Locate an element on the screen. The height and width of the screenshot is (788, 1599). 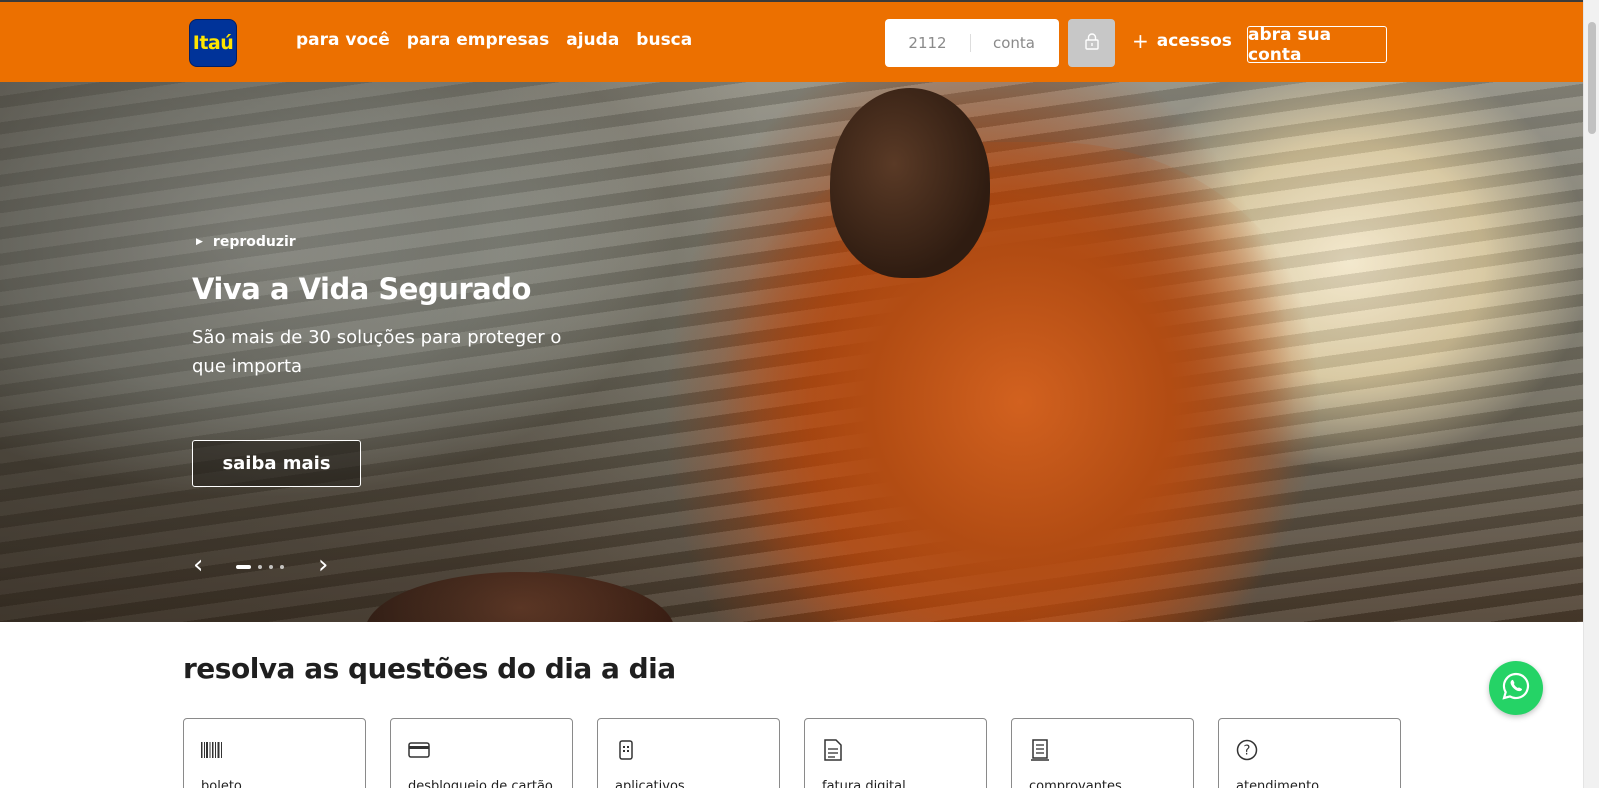
card-label: fatura digital is located at coordinates (864, 783).